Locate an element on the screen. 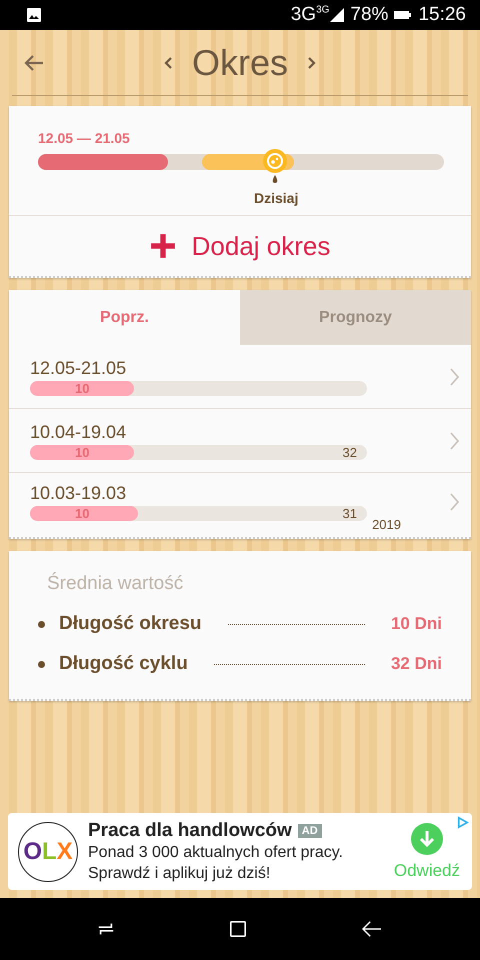 The width and height of the screenshot is (480, 960). page-title: Okres is located at coordinates (240, 63).